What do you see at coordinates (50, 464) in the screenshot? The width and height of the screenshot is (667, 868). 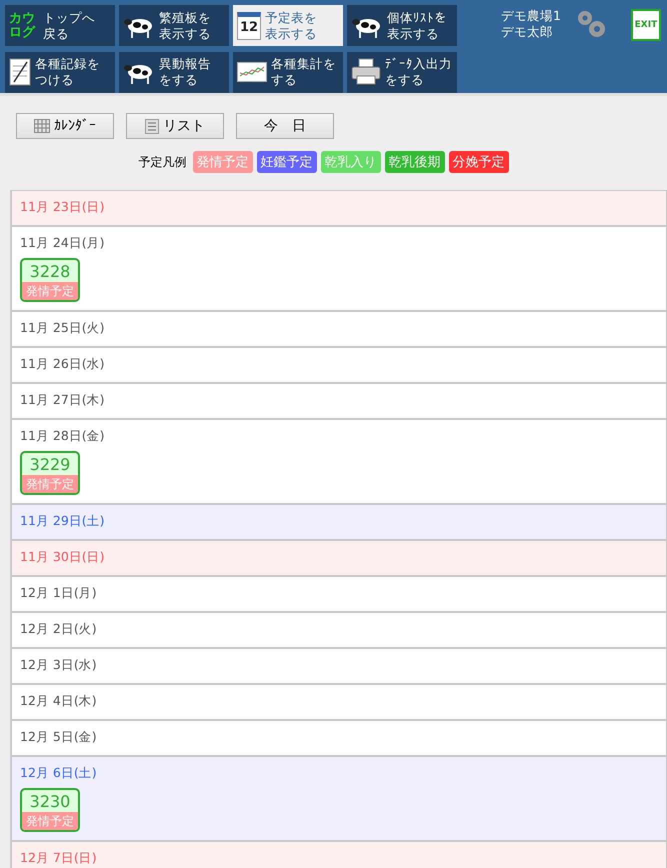 I see `cow-number: 3229` at bounding box center [50, 464].